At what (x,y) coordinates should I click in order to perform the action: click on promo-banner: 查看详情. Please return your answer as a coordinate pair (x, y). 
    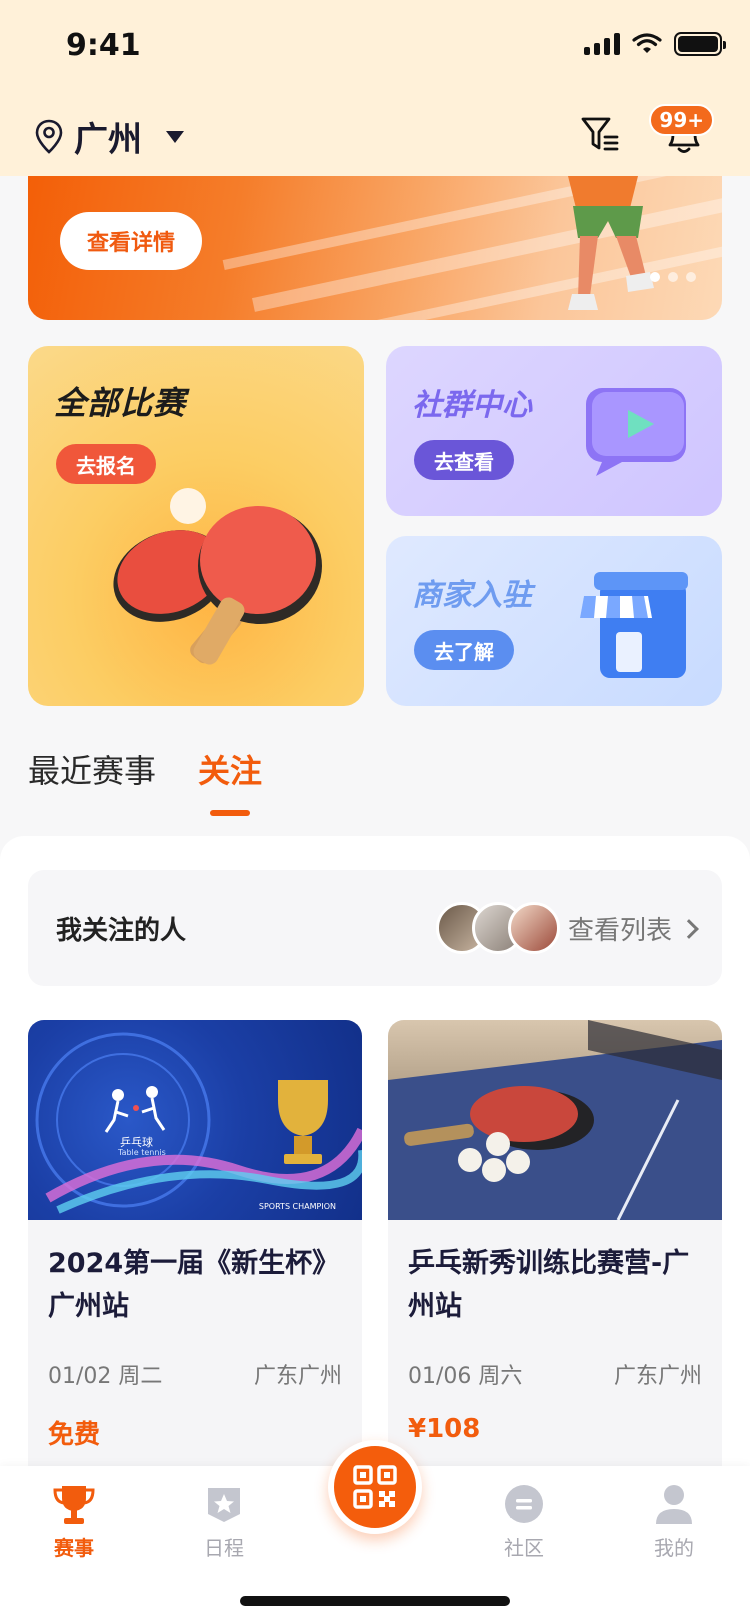
    Looking at the image, I should click on (375, 248).